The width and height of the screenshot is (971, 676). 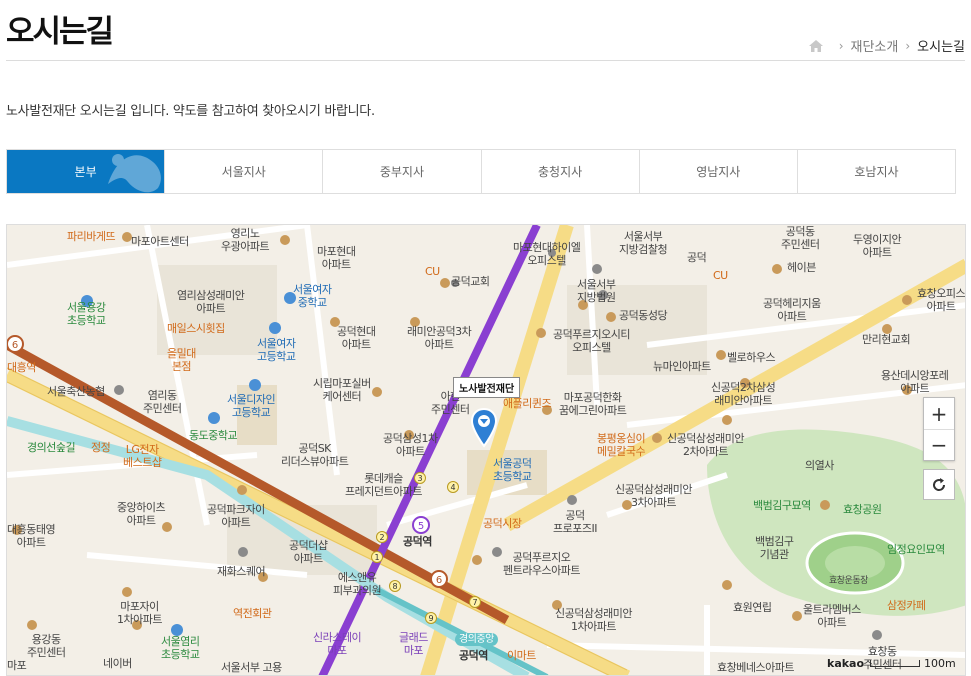 What do you see at coordinates (135, 173) in the screenshot?
I see `tab-decoration-icon` at bounding box center [135, 173].